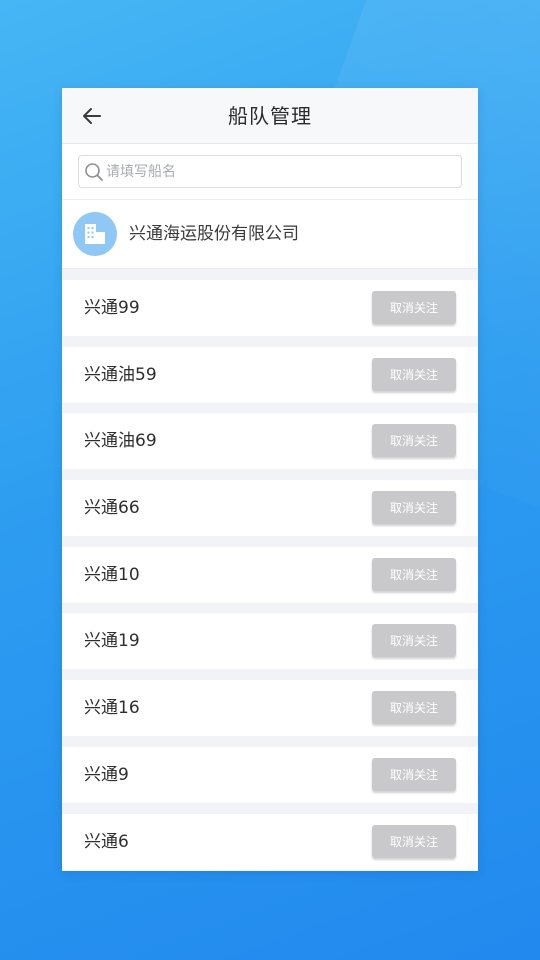  I want to click on list-item: 兴通9 取消关注, so click(270, 774).